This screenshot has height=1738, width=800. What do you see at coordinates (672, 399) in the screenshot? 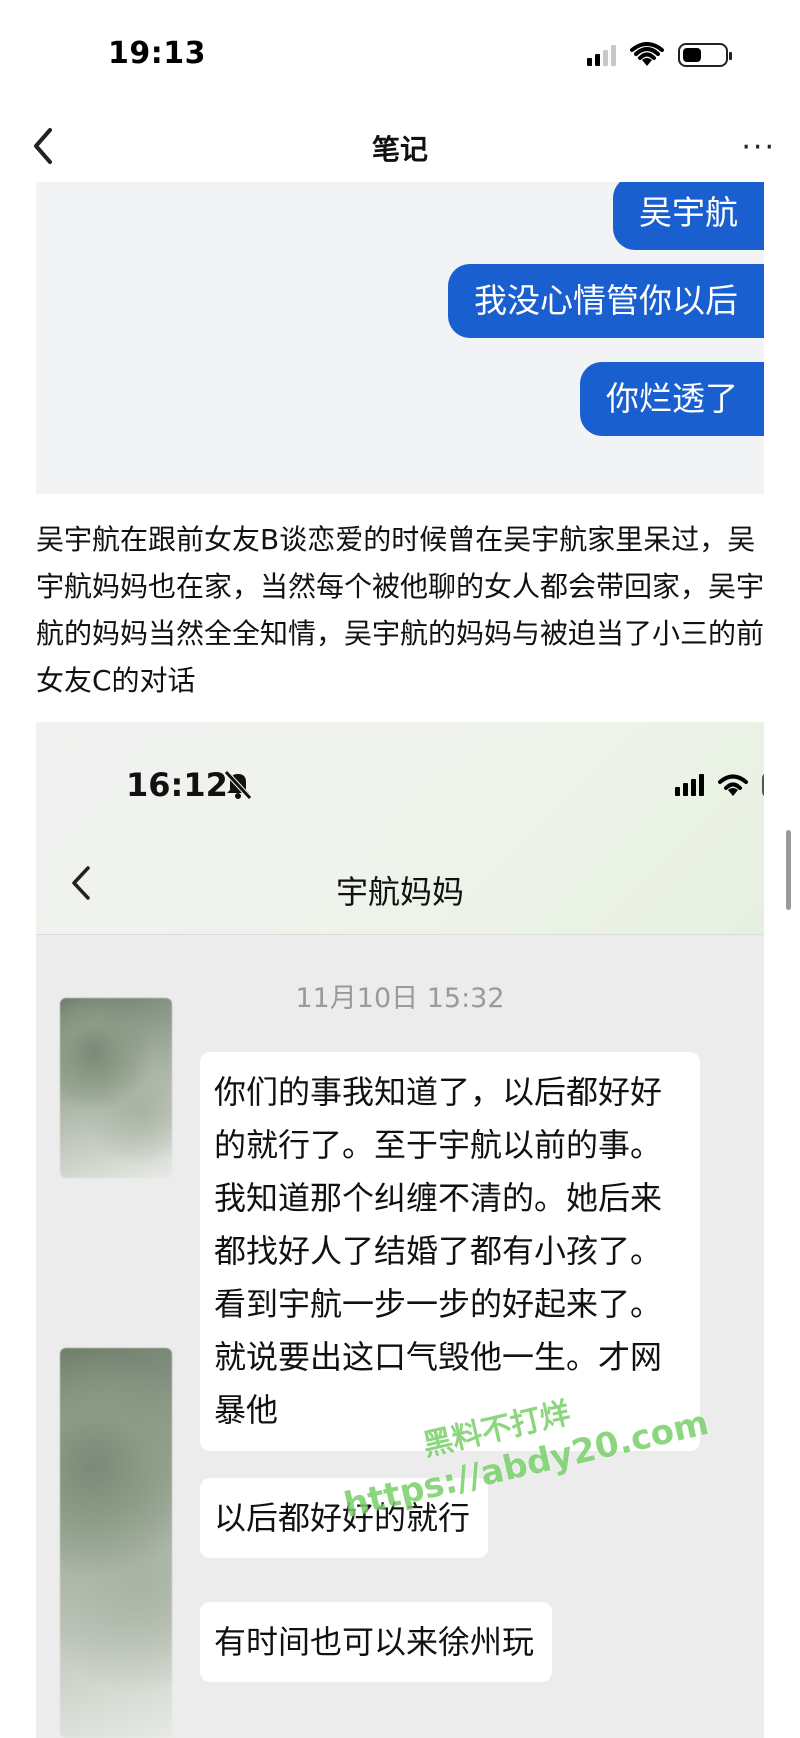
I see `chat-bubble-sent: 你烂透了` at bounding box center [672, 399].